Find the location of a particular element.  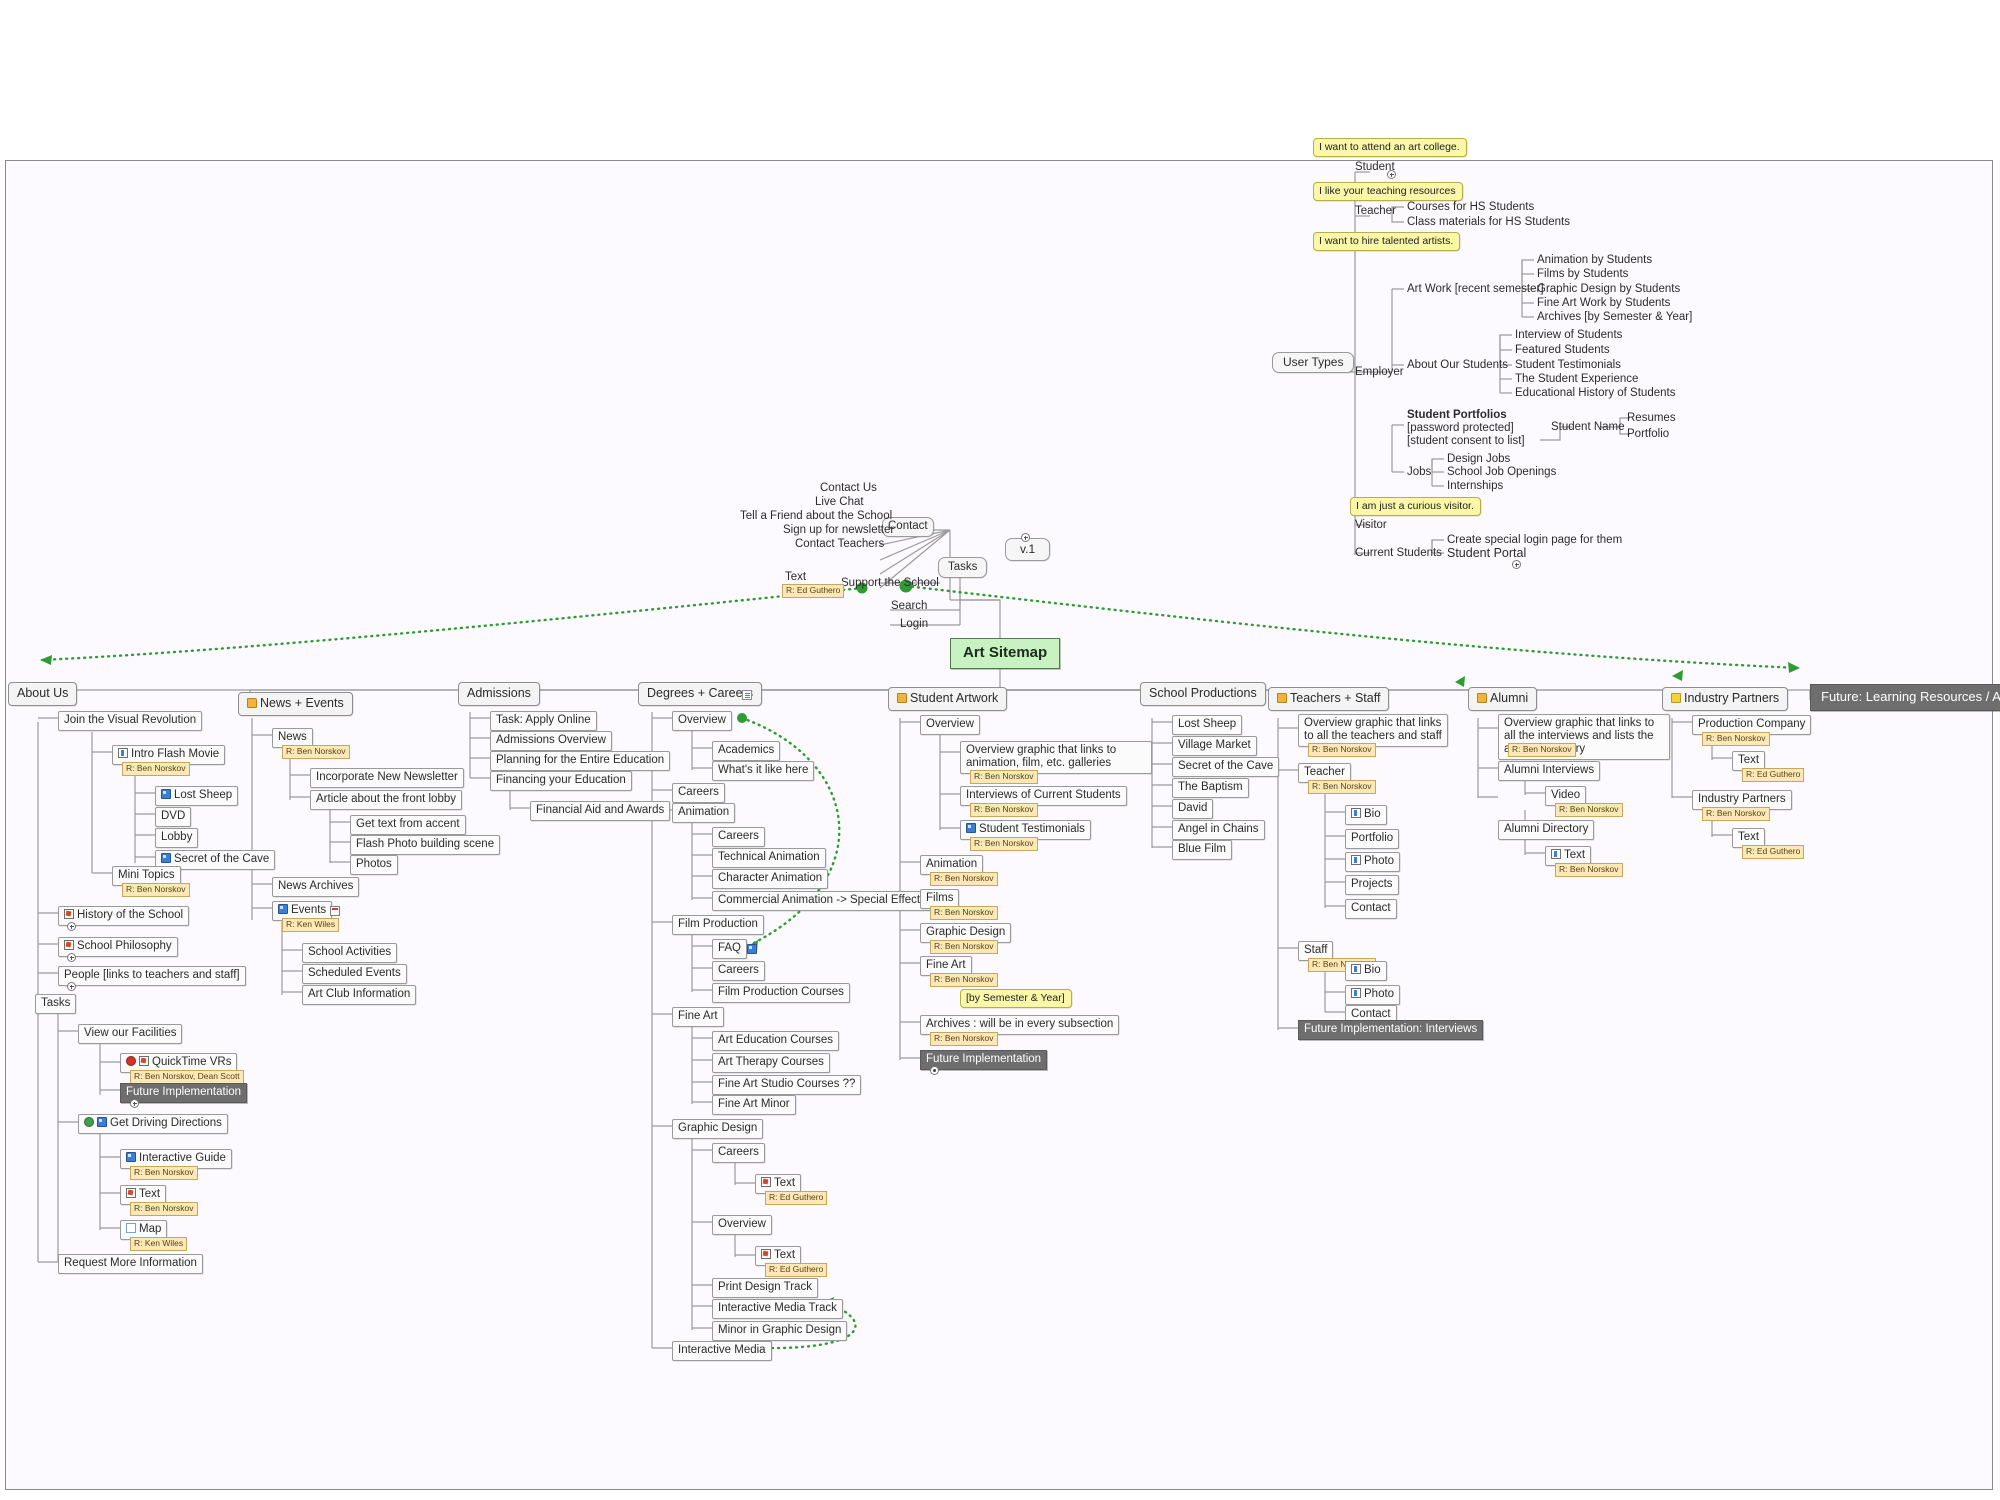

branch-admissions: Admissions is located at coordinates (499, 694).